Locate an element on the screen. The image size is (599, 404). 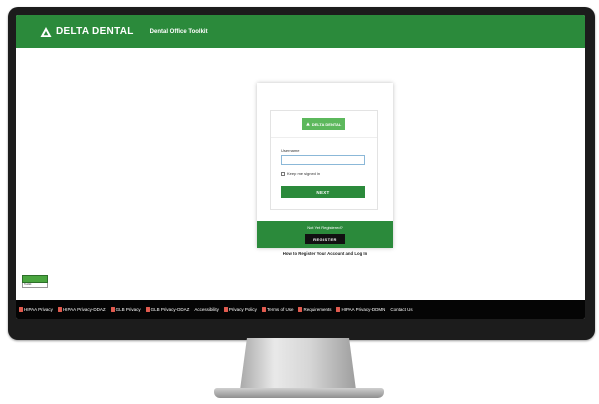
brand-logo: DELTA DENTAL is located at coordinates (87, 32).